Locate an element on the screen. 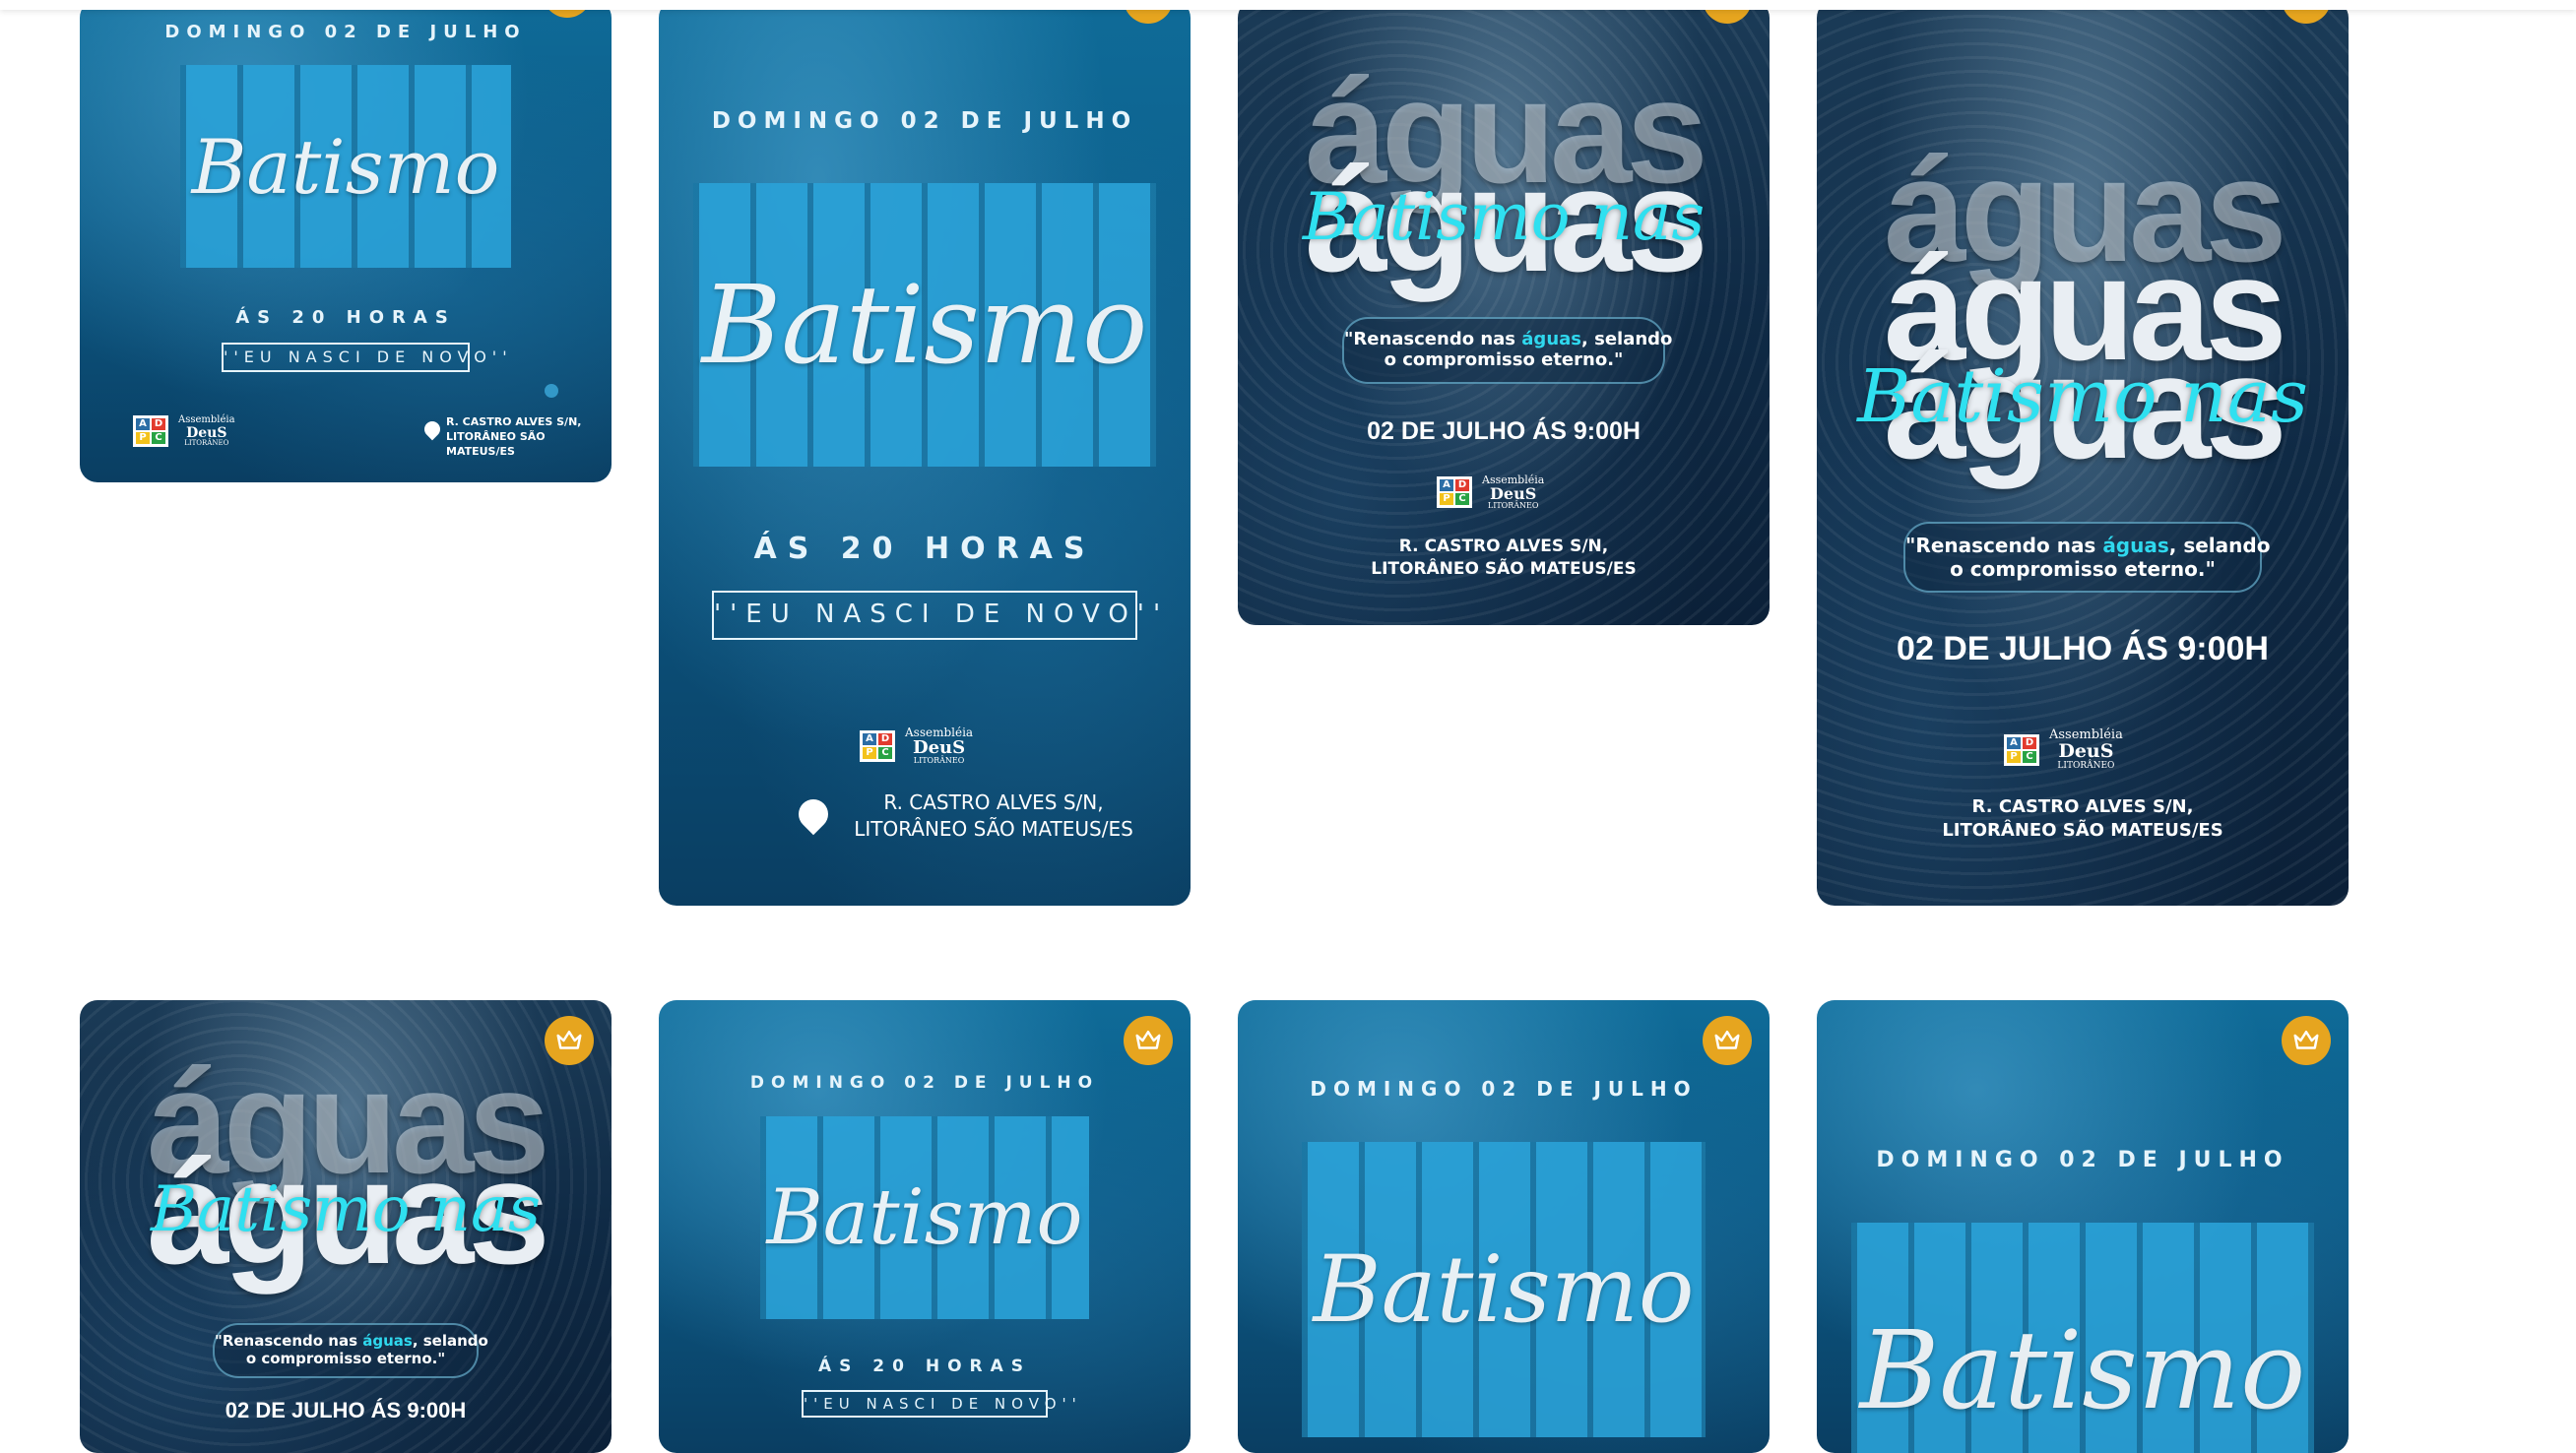  bubble-decoration is located at coordinates (551, 391).